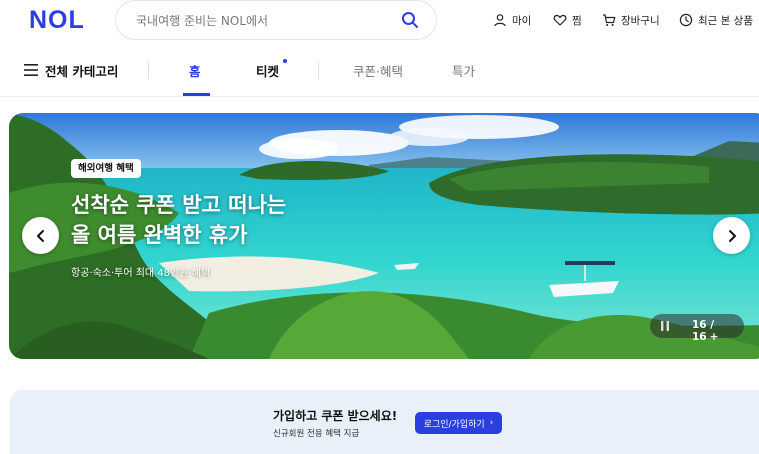 This screenshot has width=759, height=454. What do you see at coordinates (316, 434) in the screenshot?
I see `signup-subtitle: 신규회원 전용 혜택 지급` at bounding box center [316, 434].